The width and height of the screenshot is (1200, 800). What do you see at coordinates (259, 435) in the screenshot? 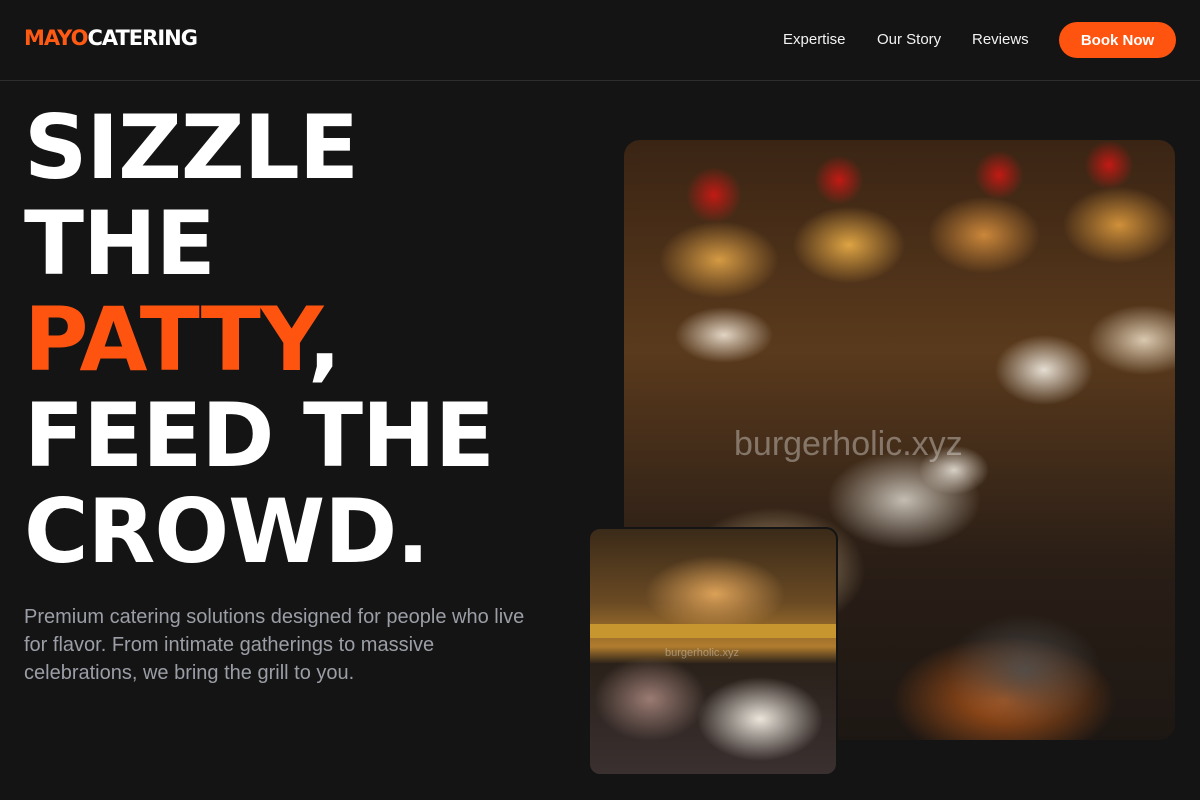
I see `hero-title-line-4: FEED THE` at bounding box center [259, 435].